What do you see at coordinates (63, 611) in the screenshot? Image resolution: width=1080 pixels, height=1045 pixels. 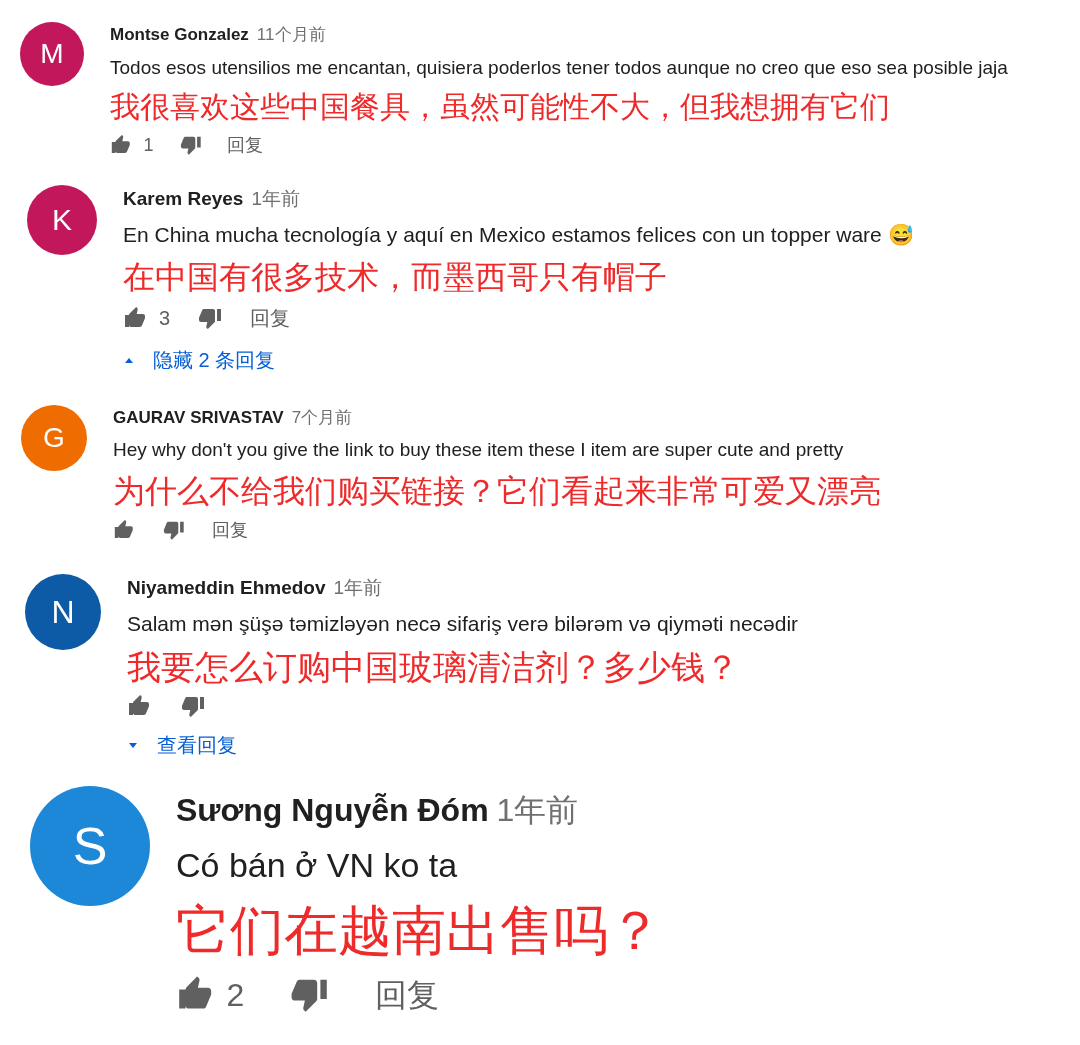 I see `avatar: N` at bounding box center [63, 611].